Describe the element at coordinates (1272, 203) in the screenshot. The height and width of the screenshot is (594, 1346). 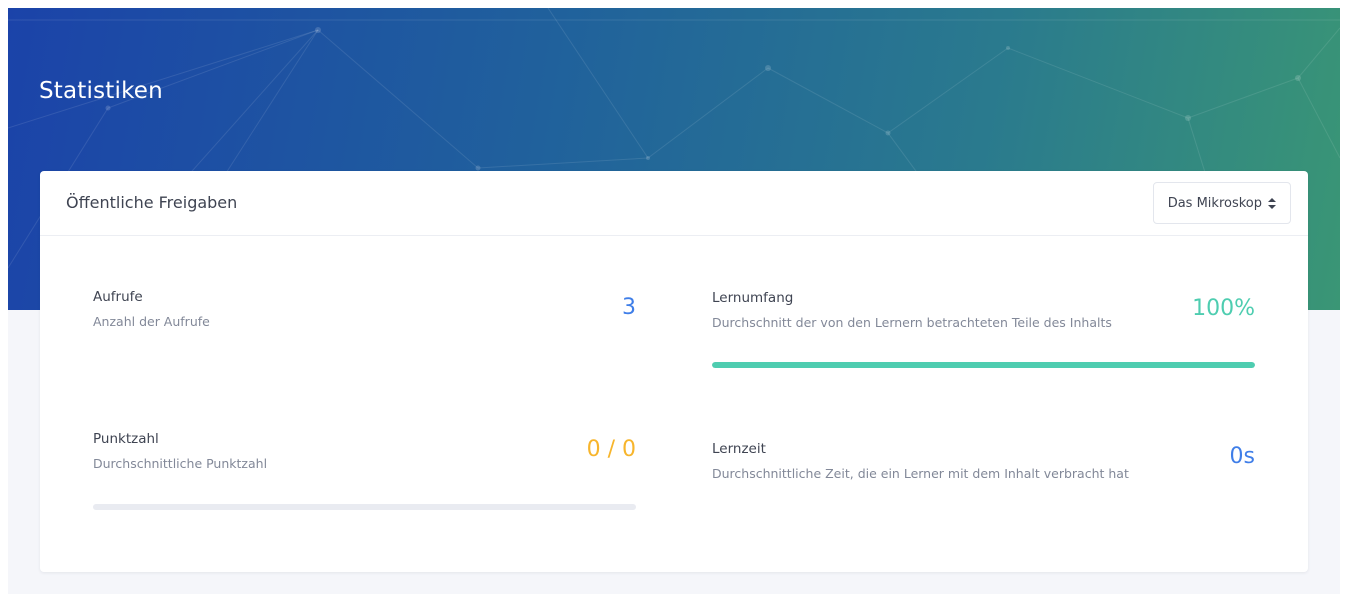
I see `sort-icon` at that location.